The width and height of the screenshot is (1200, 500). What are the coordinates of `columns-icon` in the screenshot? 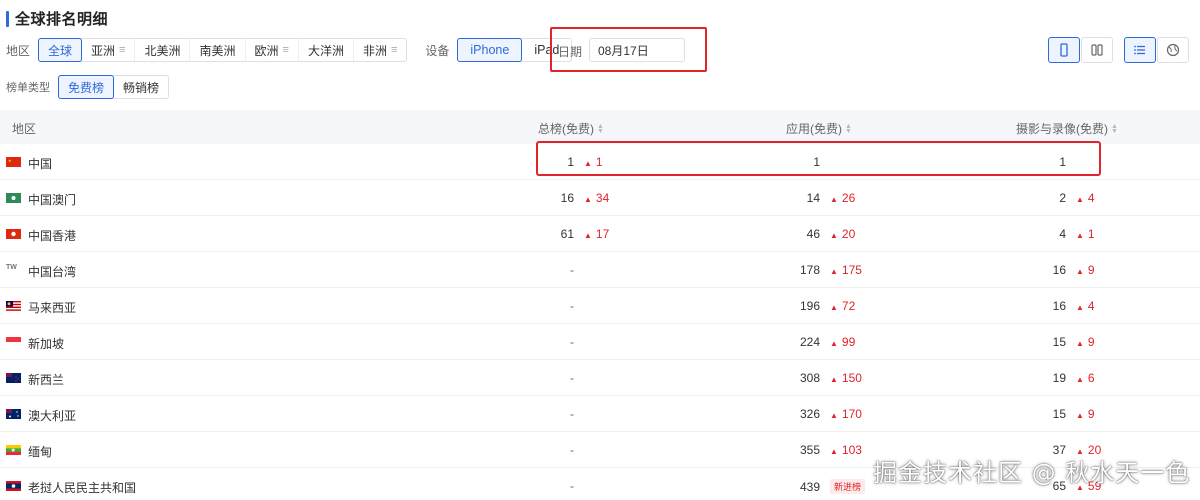 It's located at (1097, 50).